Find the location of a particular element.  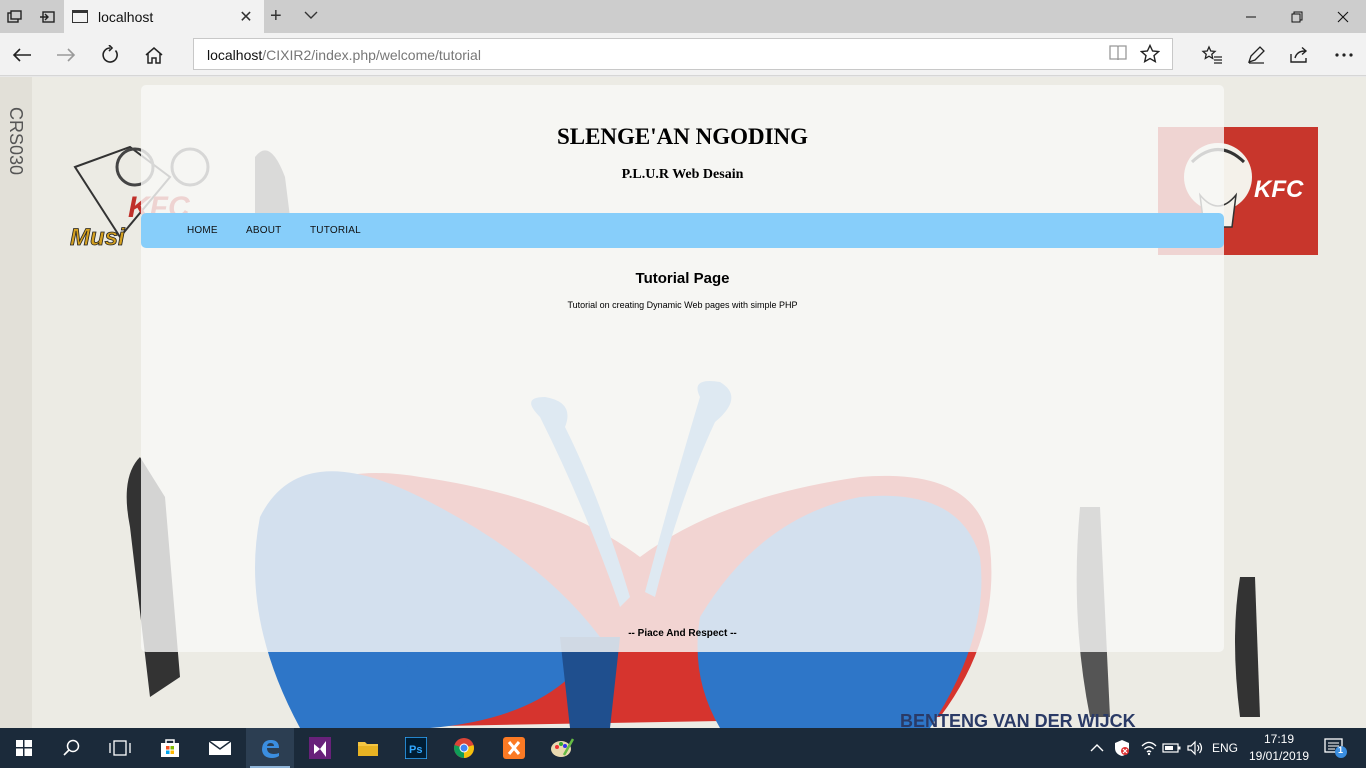

edge-icon is located at coordinates (270, 748).